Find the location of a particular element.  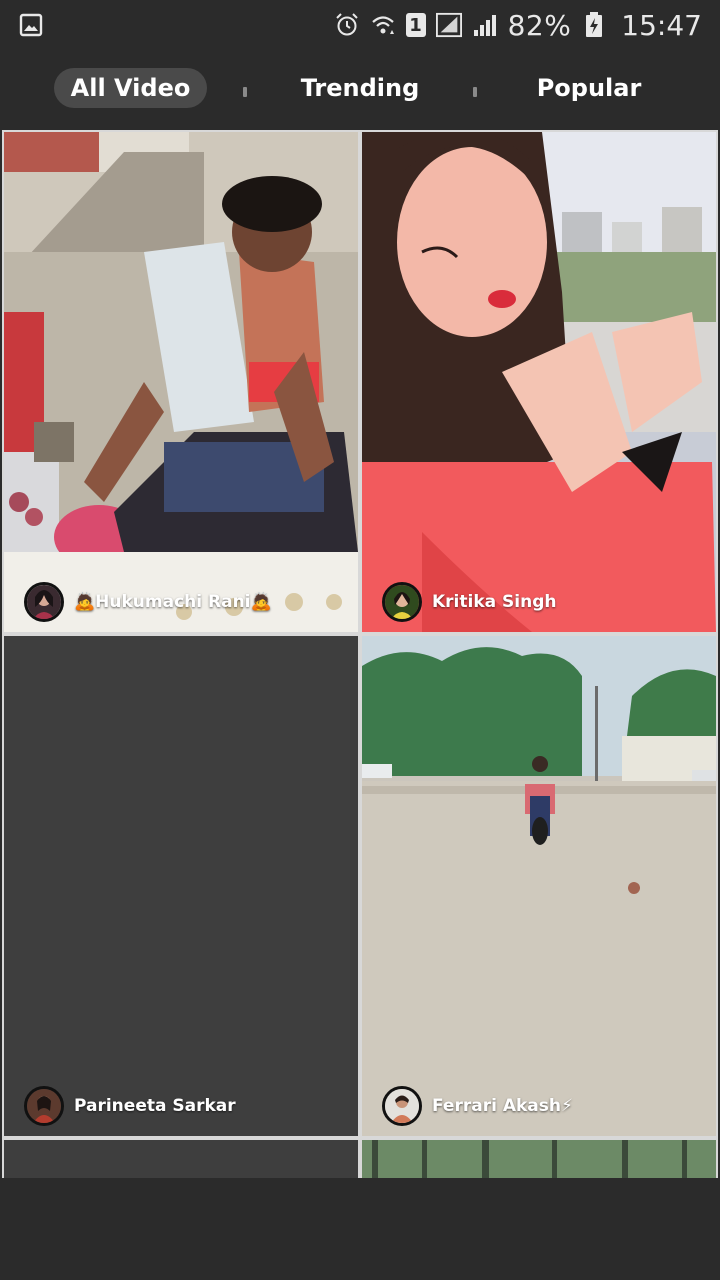

tab-trending: Trending is located at coordinates (360, 88).